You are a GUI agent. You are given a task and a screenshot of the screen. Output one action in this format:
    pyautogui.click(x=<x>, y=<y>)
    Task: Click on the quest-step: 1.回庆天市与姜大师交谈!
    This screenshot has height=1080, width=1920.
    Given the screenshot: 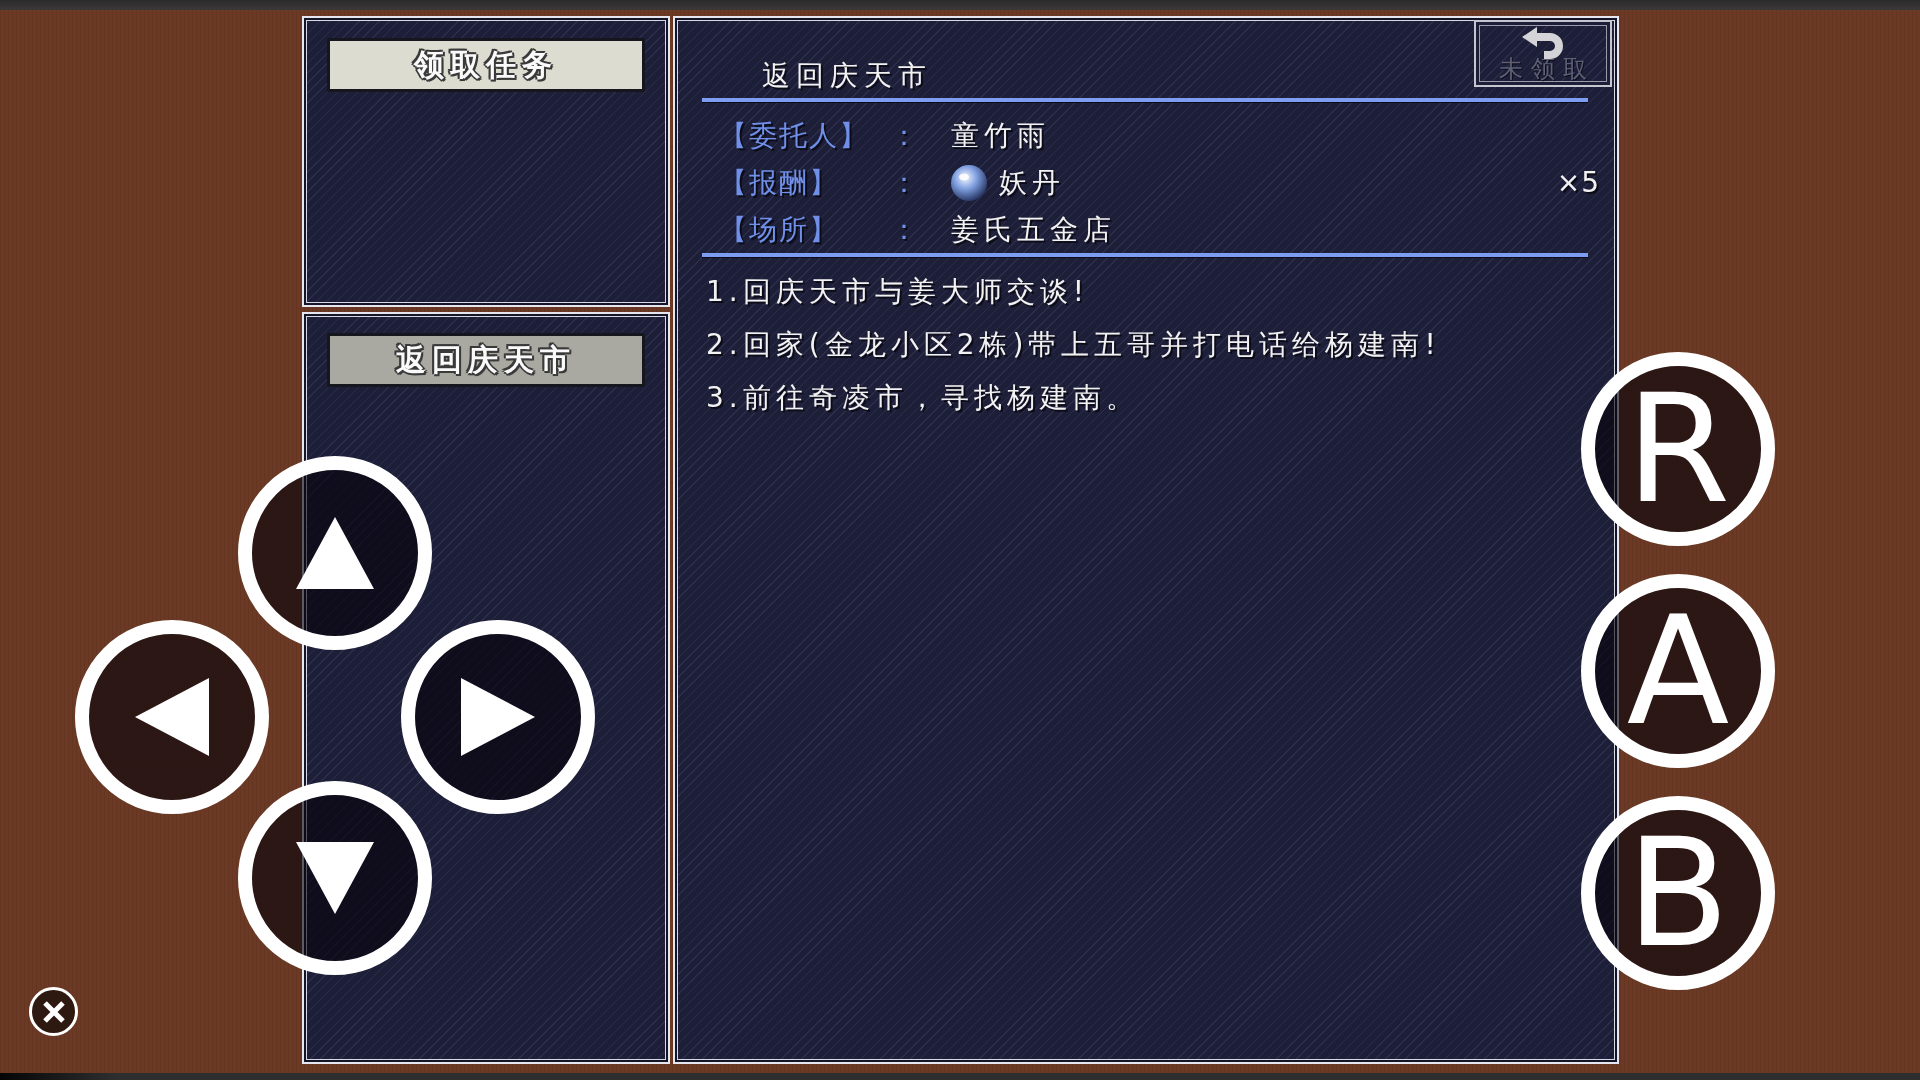 What is the action you would take?
    pyautogui.click(x=897, y=291)
    